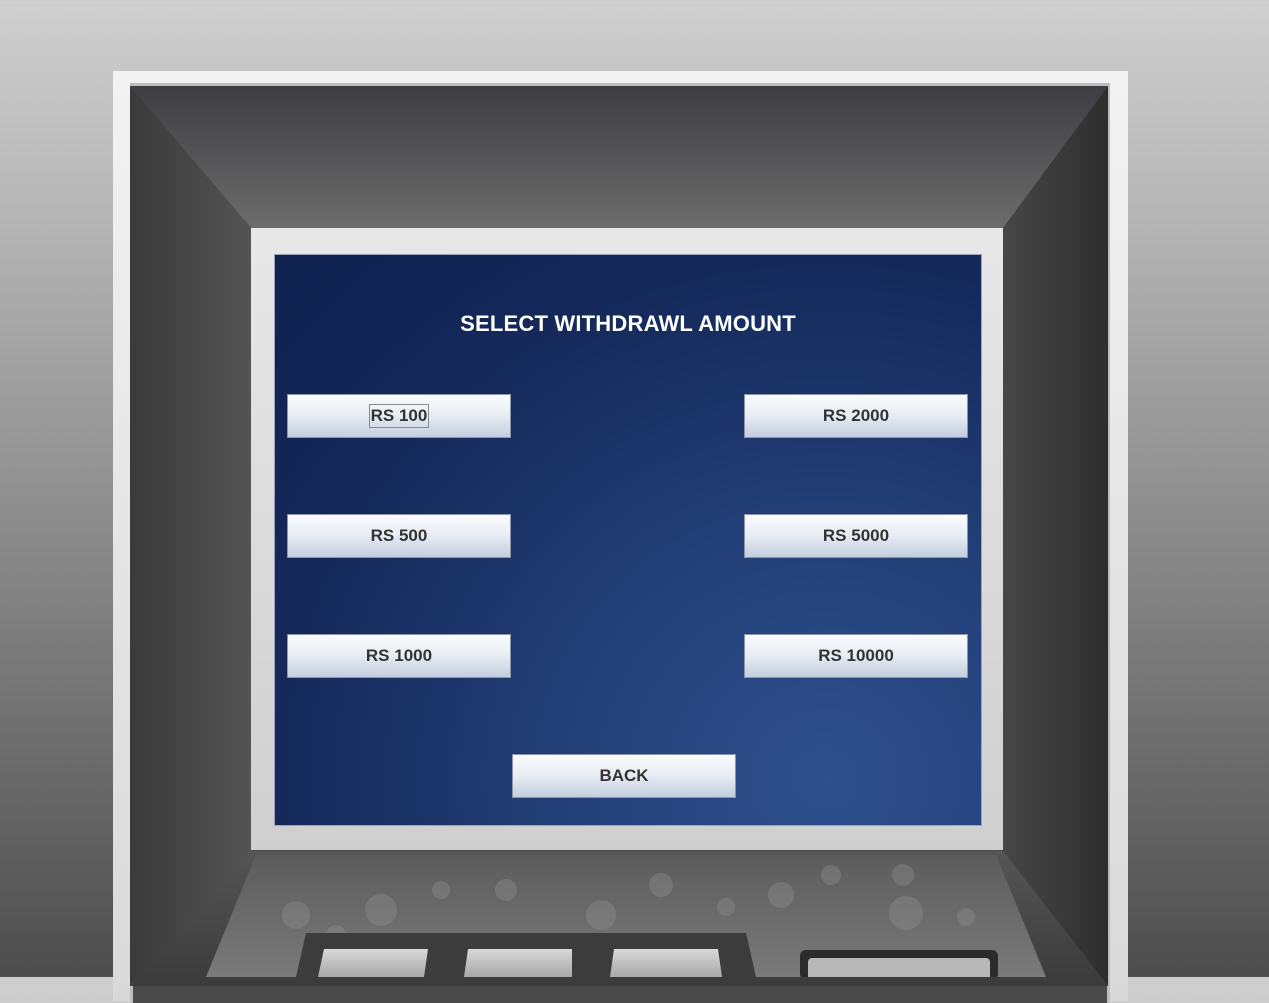 The height and width of the screenshot is (1003, 1269). I want to click on rs-5000-button: RS 5000, so click(856, 536).